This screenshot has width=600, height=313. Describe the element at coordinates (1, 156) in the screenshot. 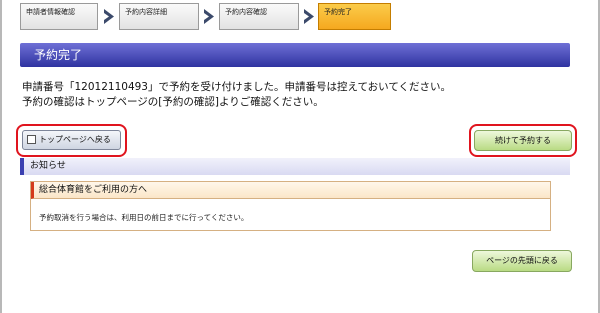

I see `window-frame-left` at that location.